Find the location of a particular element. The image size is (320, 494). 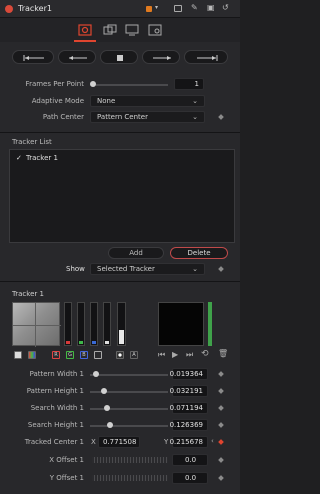

pattern-height-value: 0.032191 is located at coordinates (186, 391).